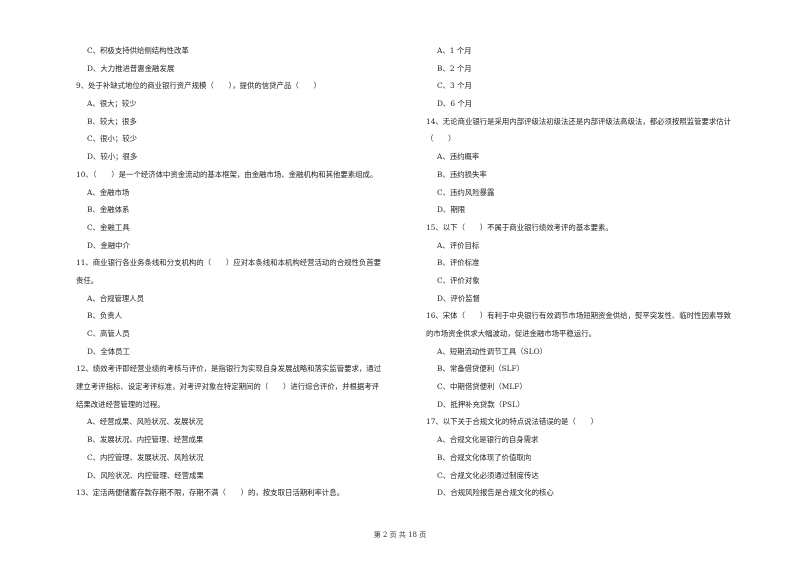 The height and width of the screenshot is (565, 800). I want to click on answer-option: B、较大；很多, so click(112, 121).